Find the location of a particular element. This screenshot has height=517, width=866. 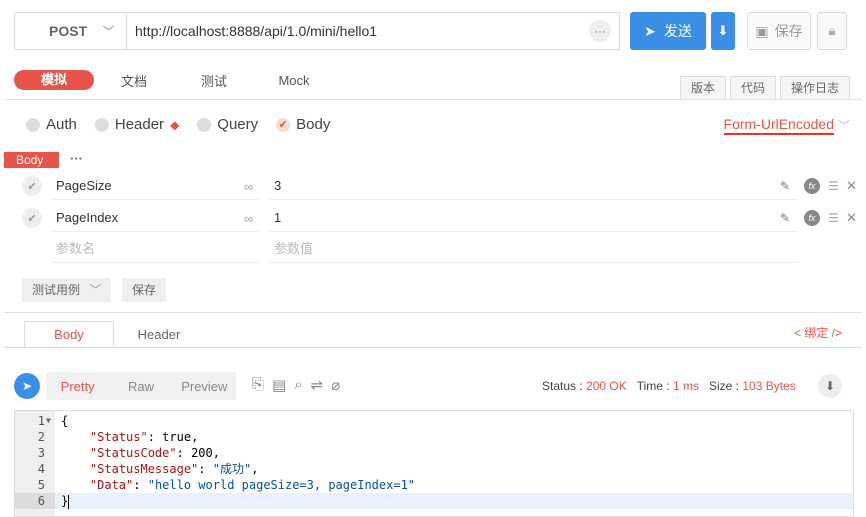

radio-auth: Auth is located at coordinates (51, 124).